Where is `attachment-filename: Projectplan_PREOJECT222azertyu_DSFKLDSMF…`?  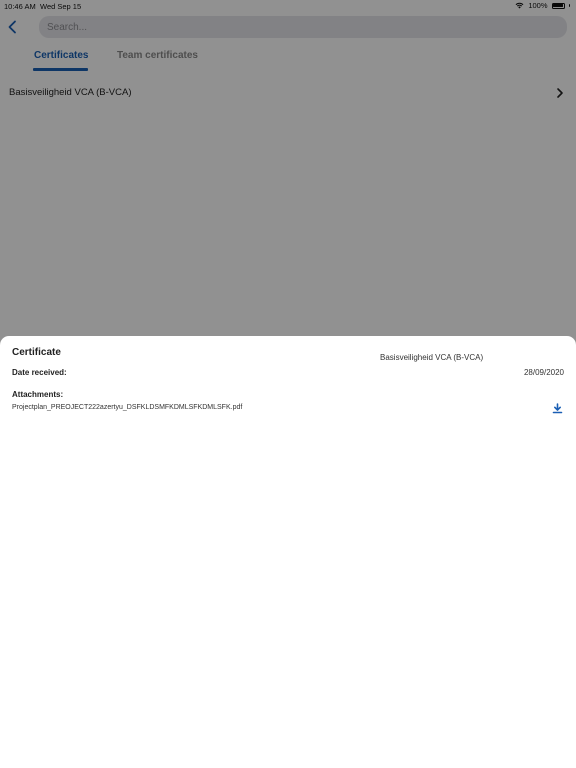
attachment-filename: Projectplan_PREOJECT222azertyu_DSFKLDSMF… is located at coordinates (127, 407).